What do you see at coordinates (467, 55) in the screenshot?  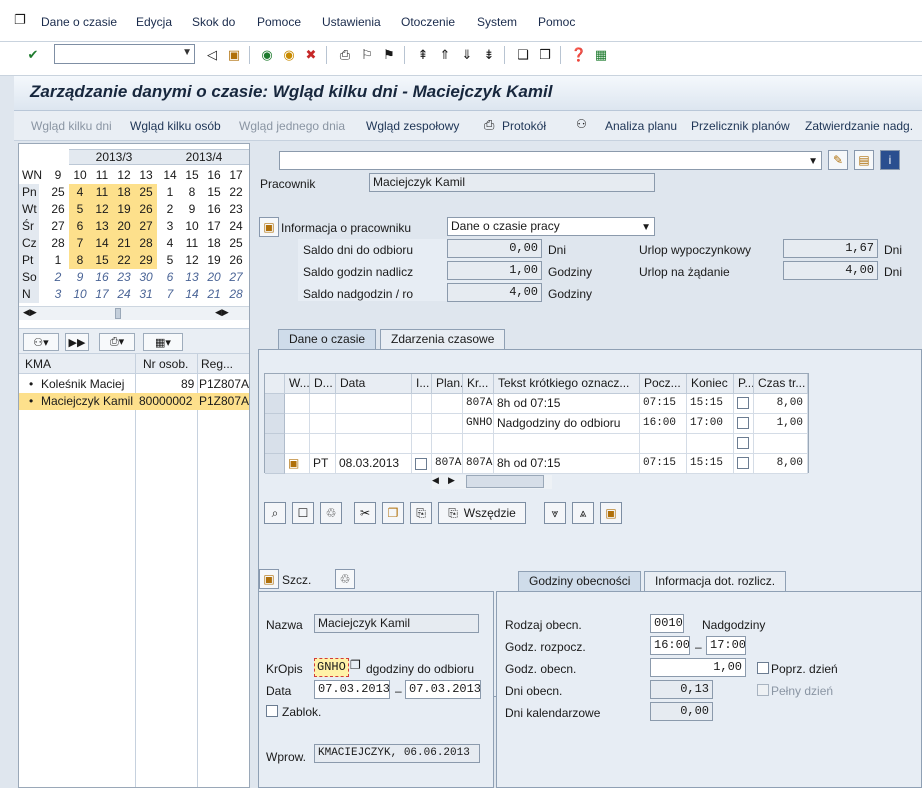 I see `next-page-icon: ⇓` at bounding box center [467, 55].